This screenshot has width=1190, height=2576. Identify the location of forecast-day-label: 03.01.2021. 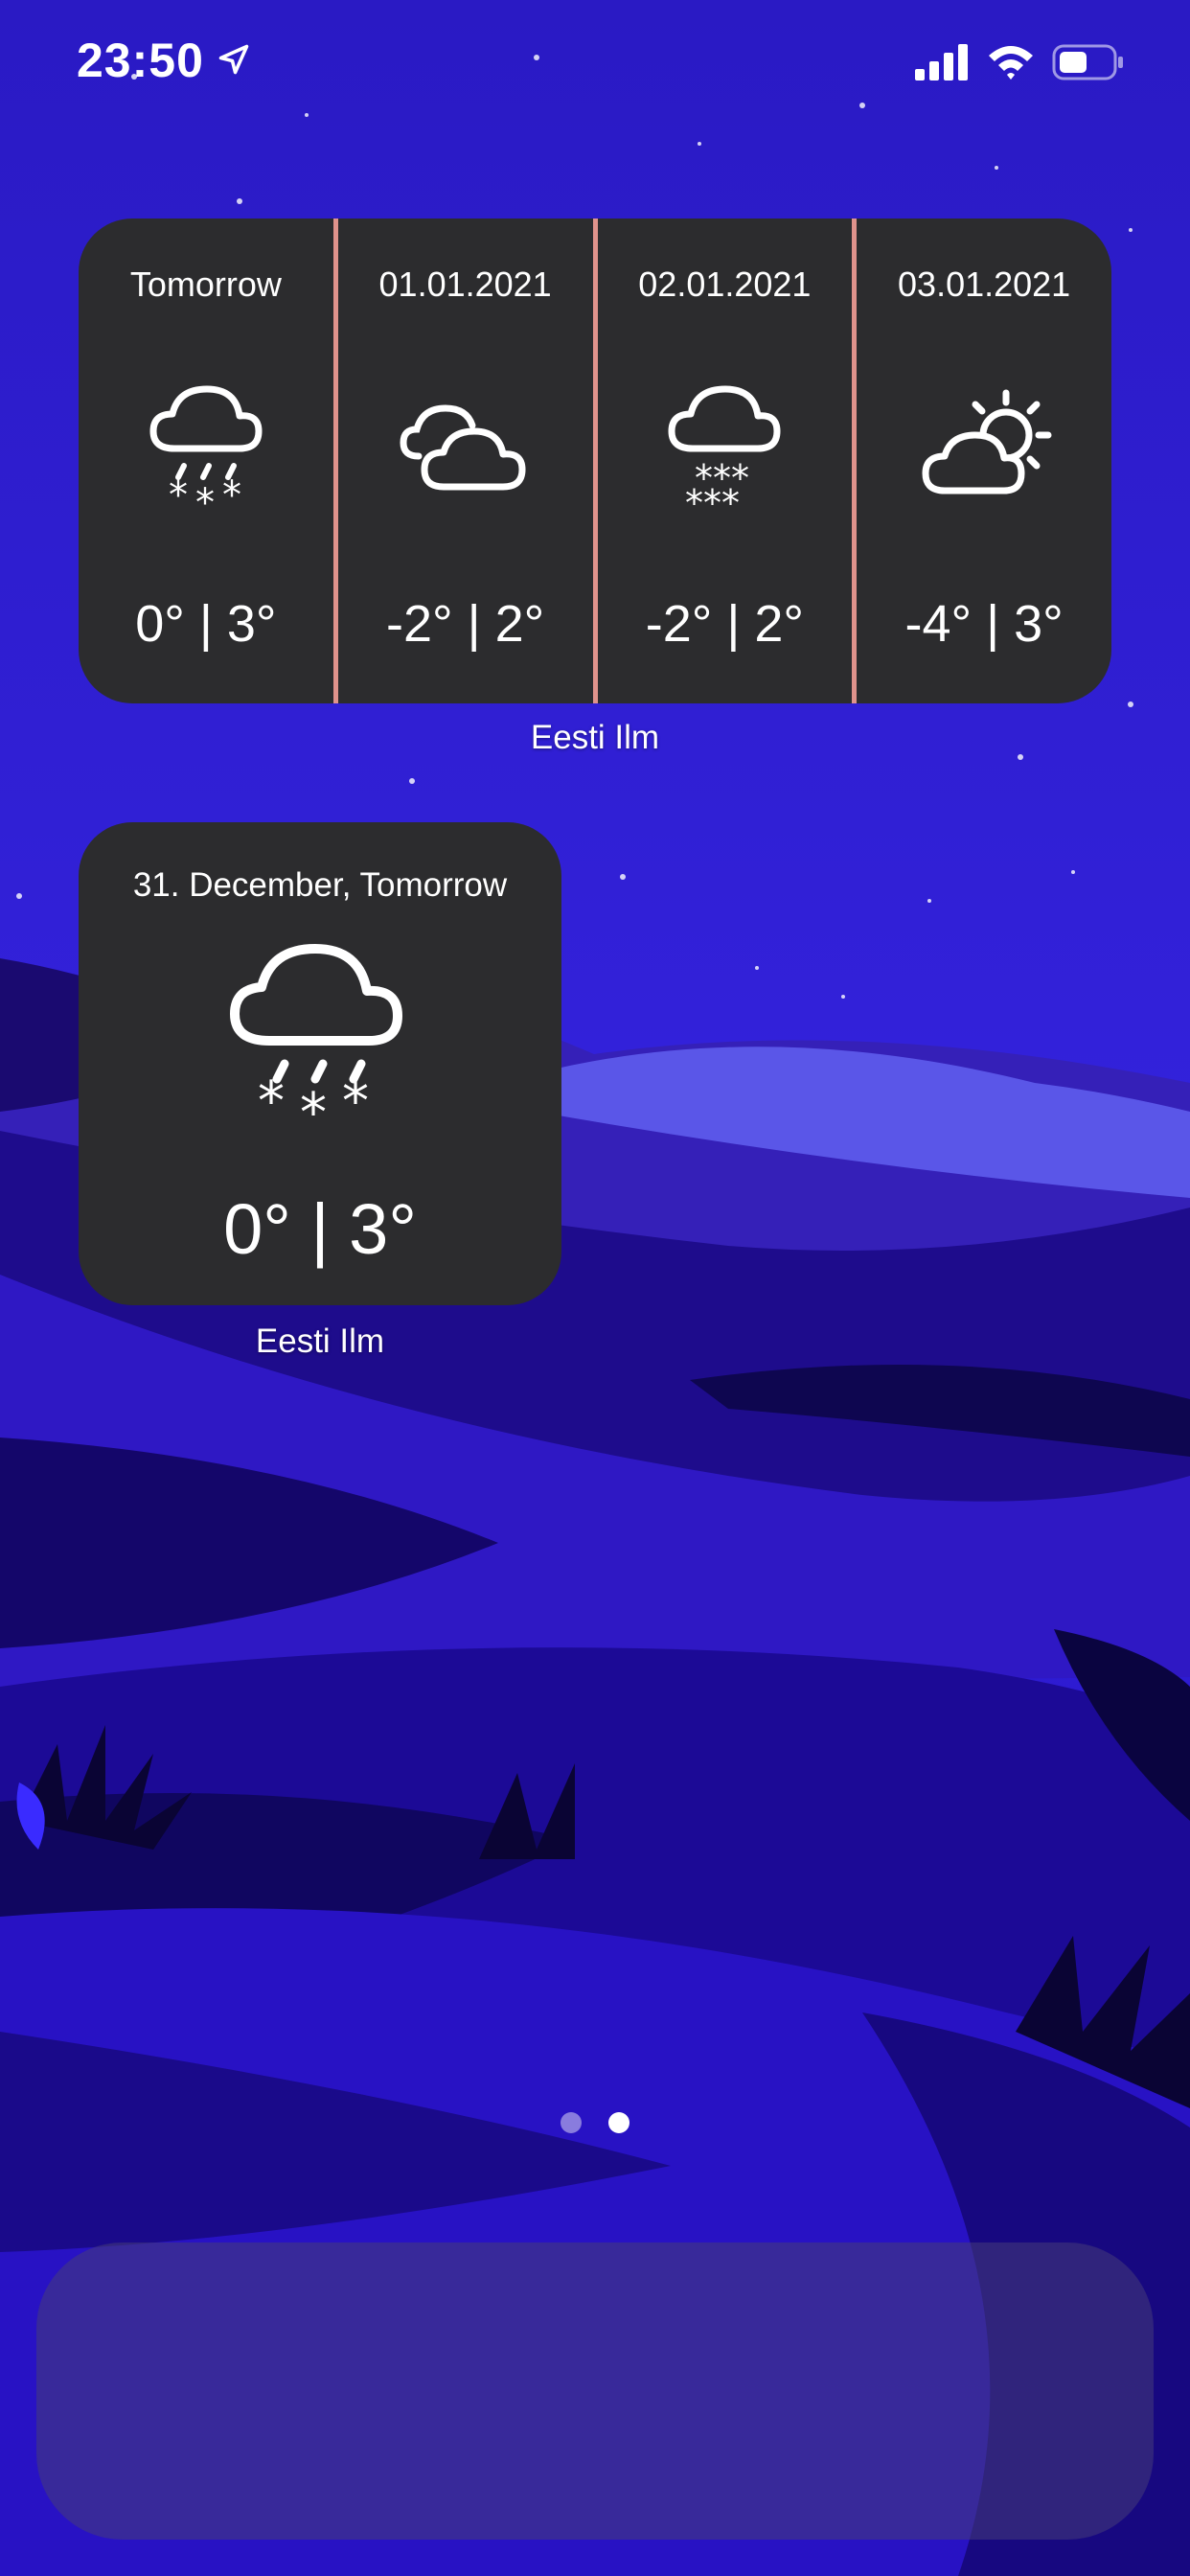
(984, 284).